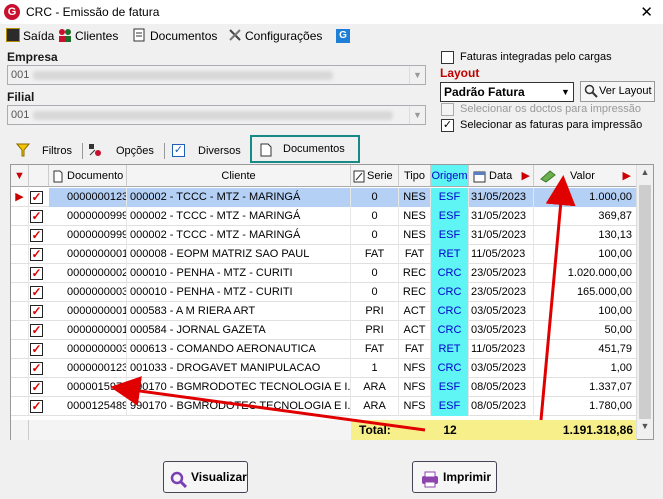 The width and height of the screenshot is (663, 499). I want to click on arrow-to-document, so click(268, 404).